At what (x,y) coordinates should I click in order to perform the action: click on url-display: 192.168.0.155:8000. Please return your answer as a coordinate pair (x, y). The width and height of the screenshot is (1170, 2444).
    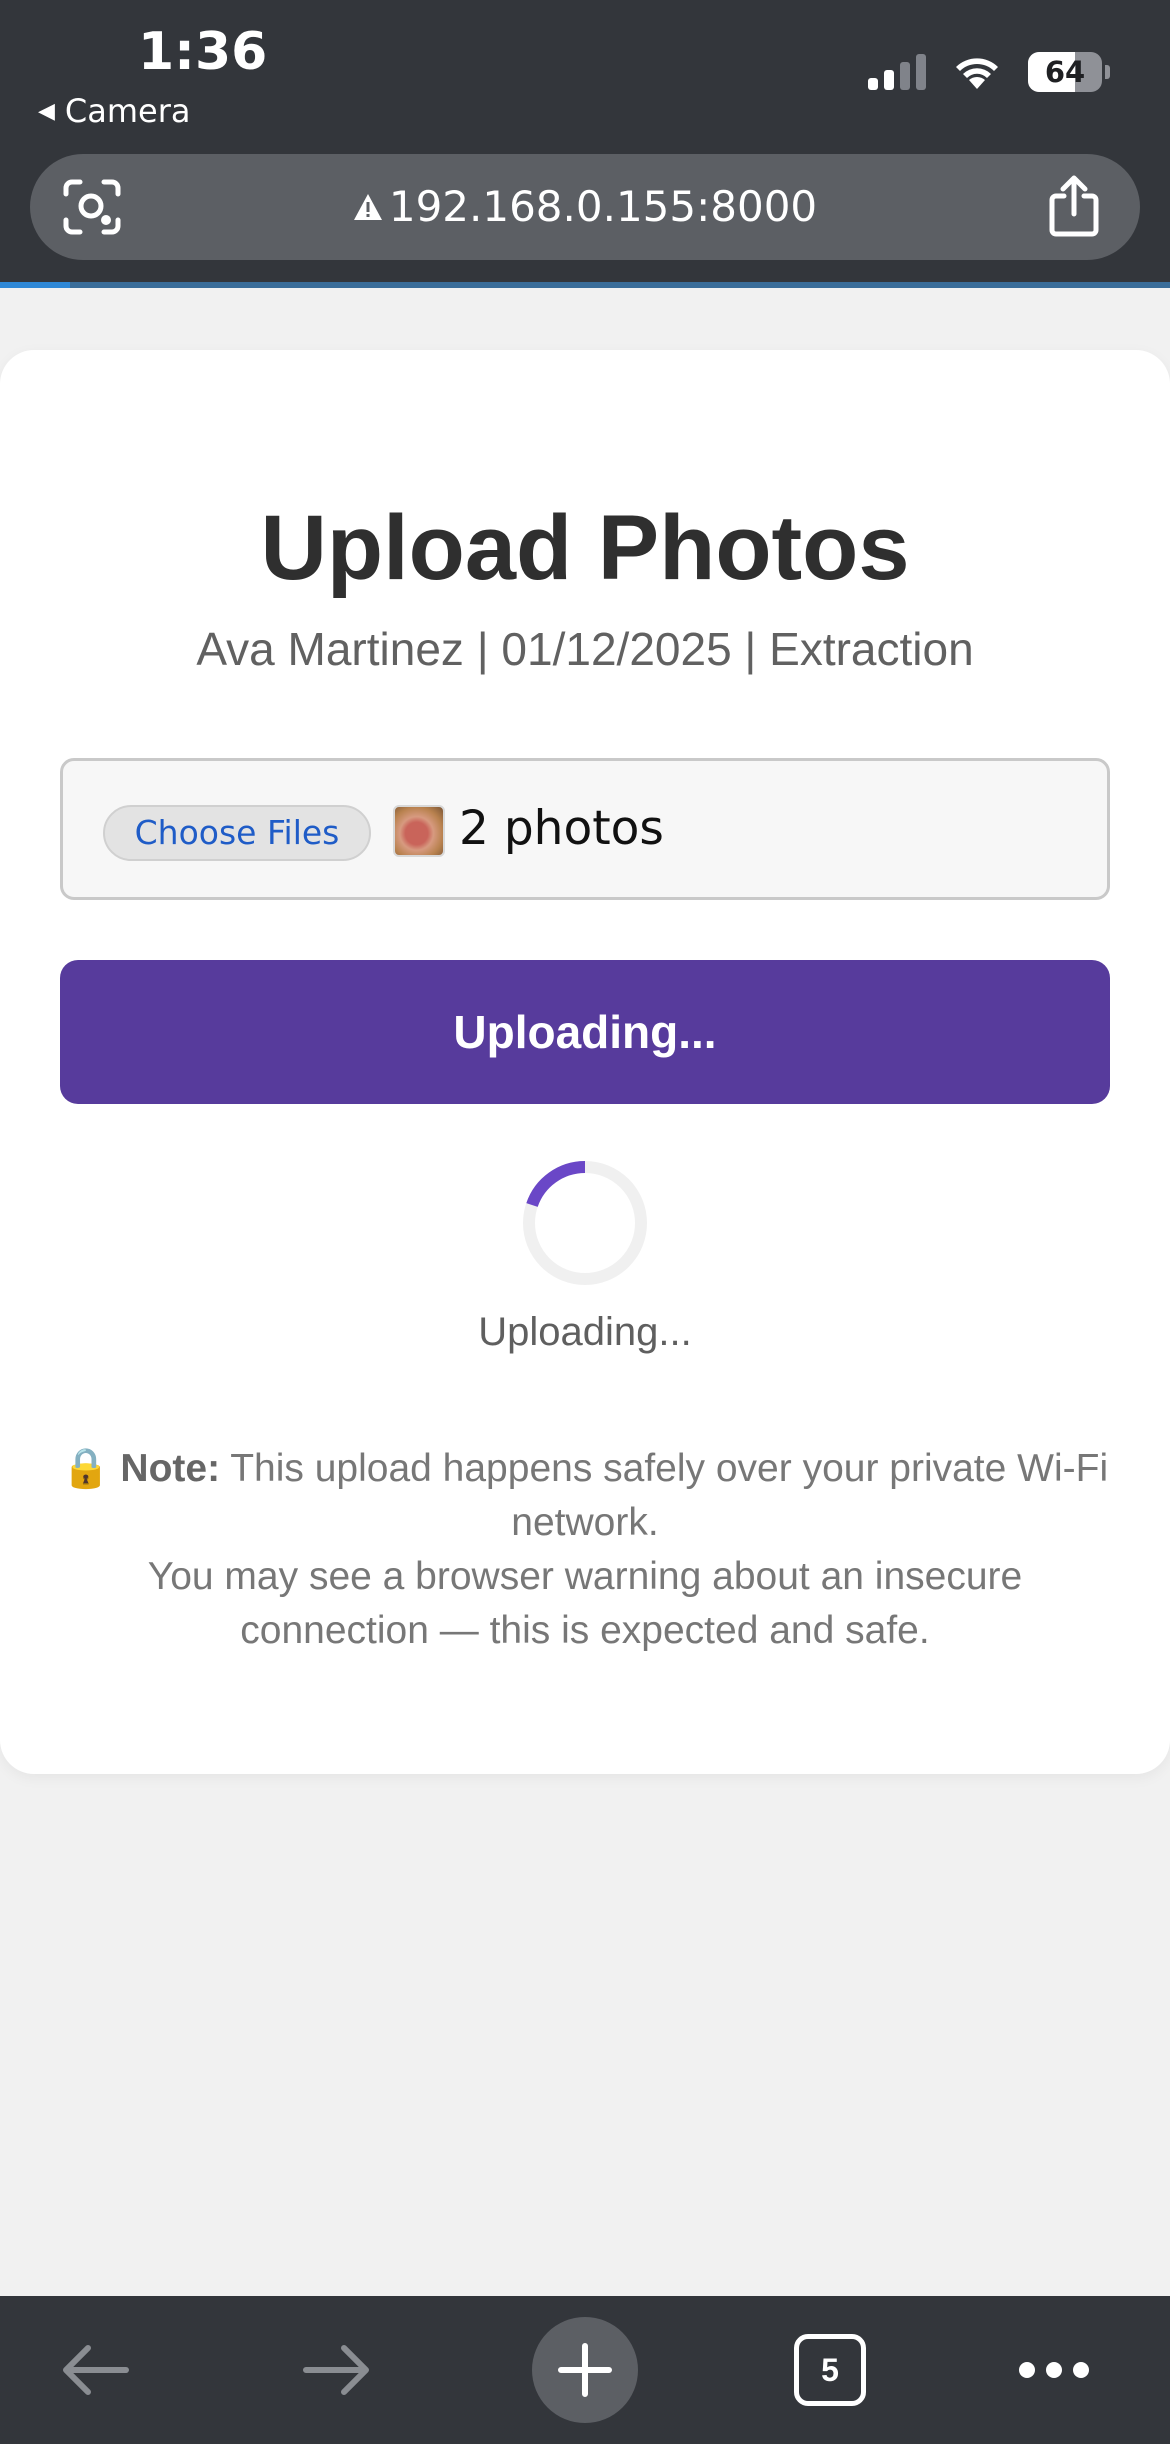
    Looking at the image, I should click on (585, 206).